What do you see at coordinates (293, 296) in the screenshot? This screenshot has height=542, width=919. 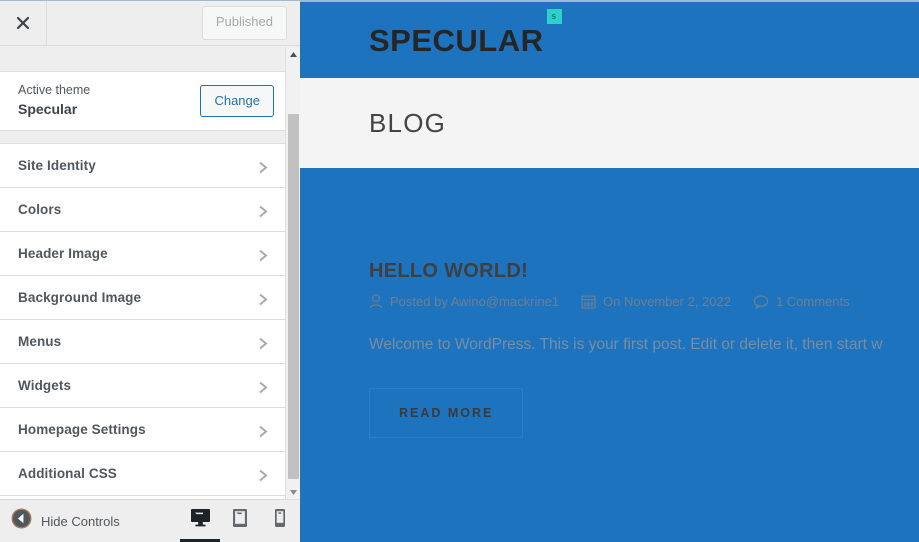 I see `scrollbar-thumb` at bounding box center [293, 296].